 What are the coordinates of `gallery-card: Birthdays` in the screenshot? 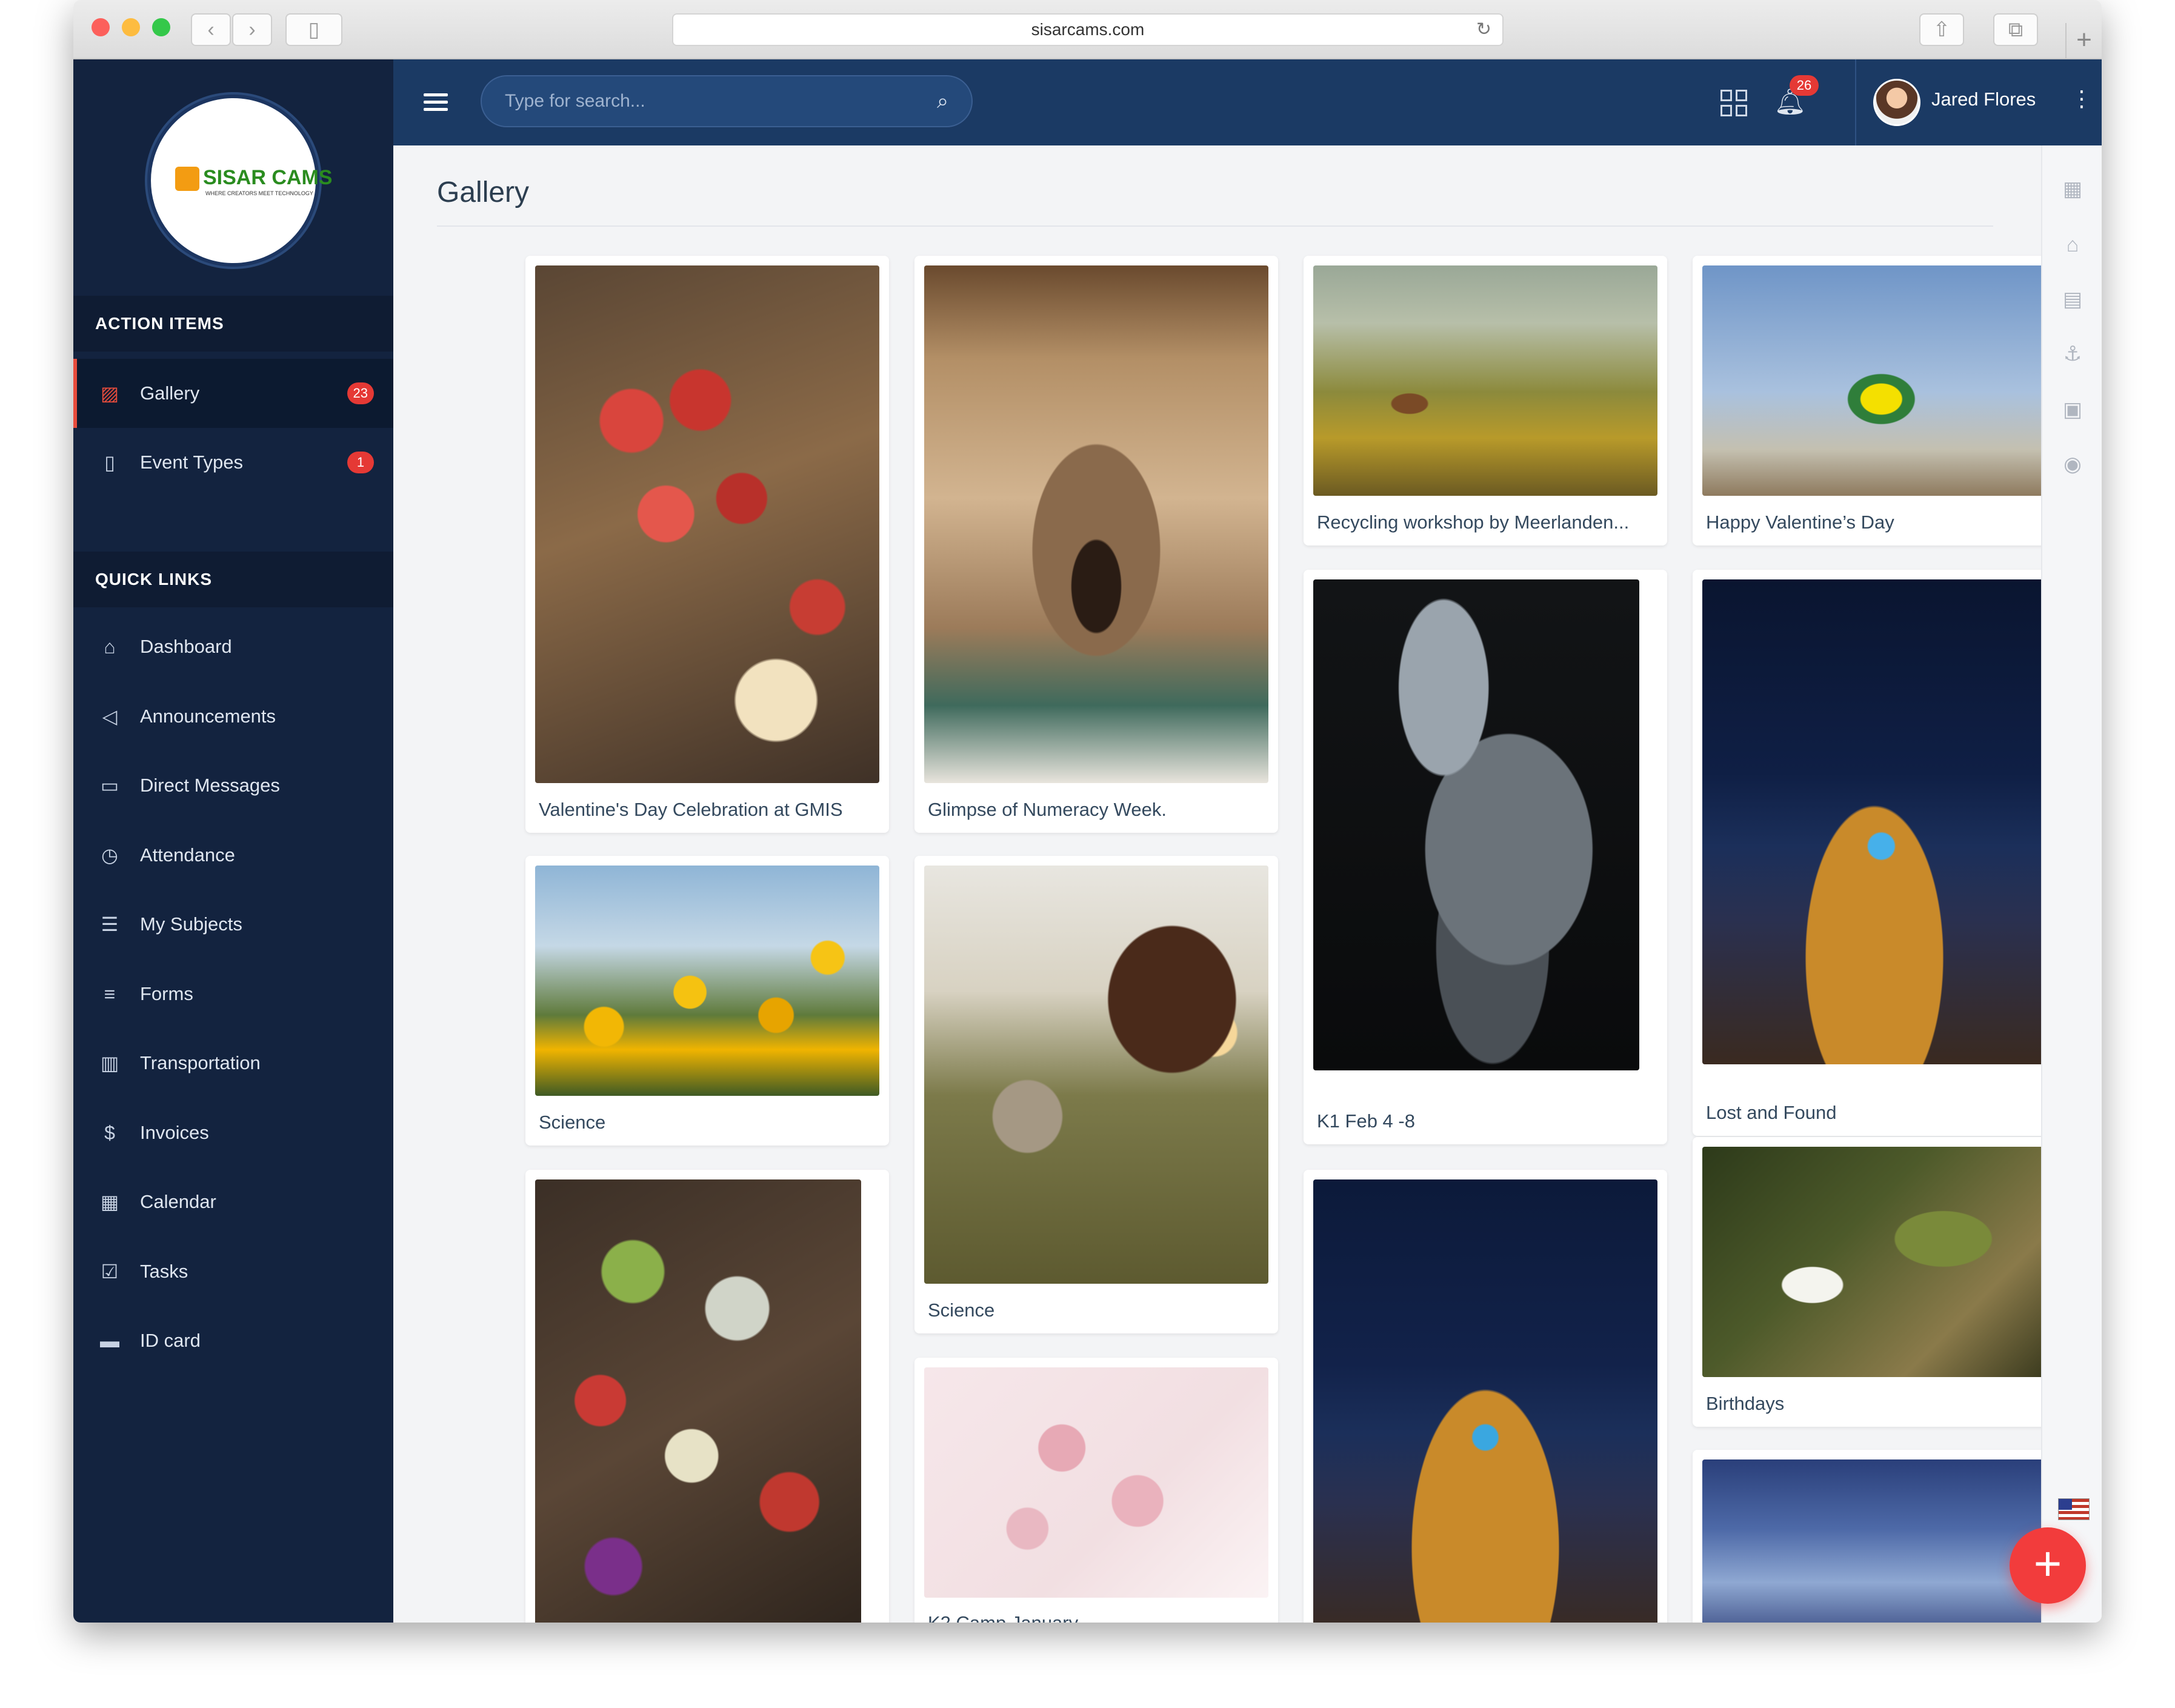 It's located at (1874, 1282).